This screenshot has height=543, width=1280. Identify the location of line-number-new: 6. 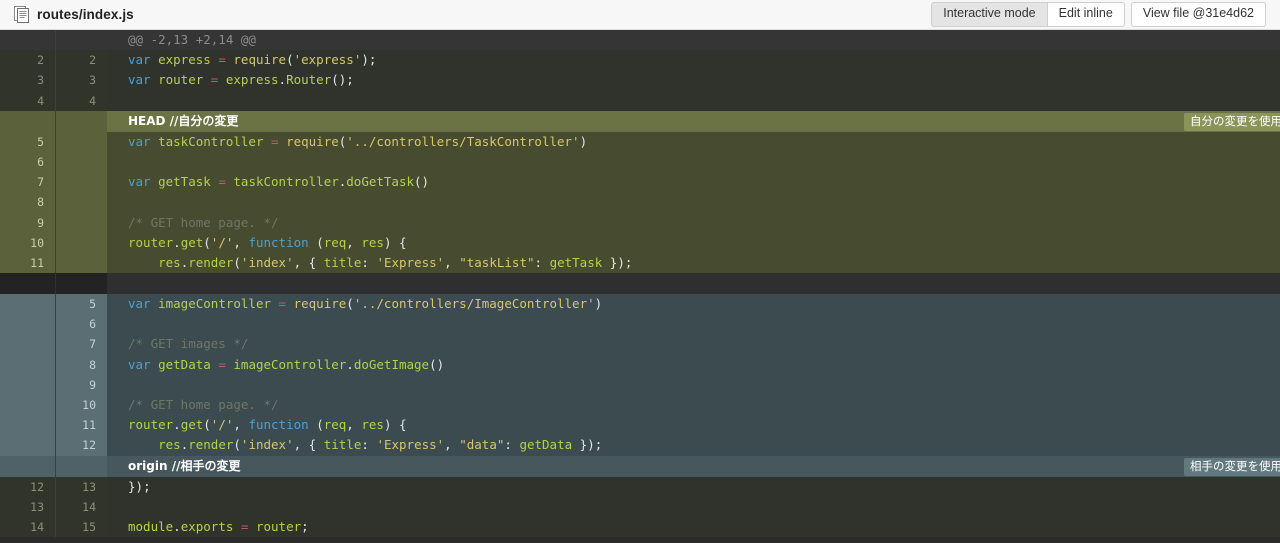
(81, 324).